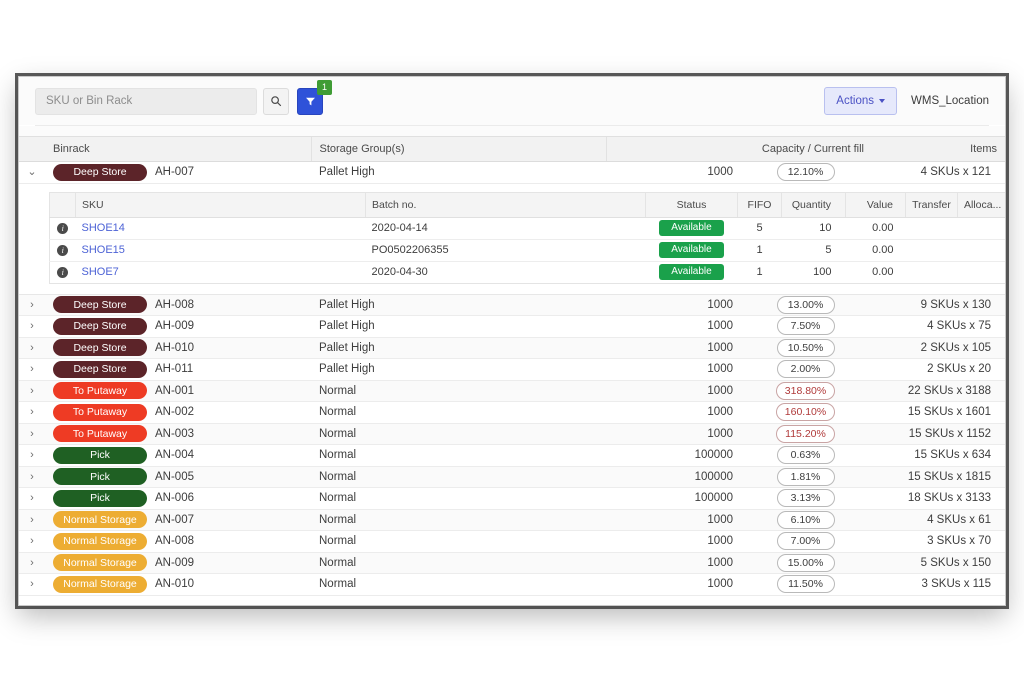 The width and height of the screenshot is (1024, 682). Describe the element at coordinates (738, 149) in the screenshot. I see `column-header-capacity-fill: Capacity / Current fill` at that location.